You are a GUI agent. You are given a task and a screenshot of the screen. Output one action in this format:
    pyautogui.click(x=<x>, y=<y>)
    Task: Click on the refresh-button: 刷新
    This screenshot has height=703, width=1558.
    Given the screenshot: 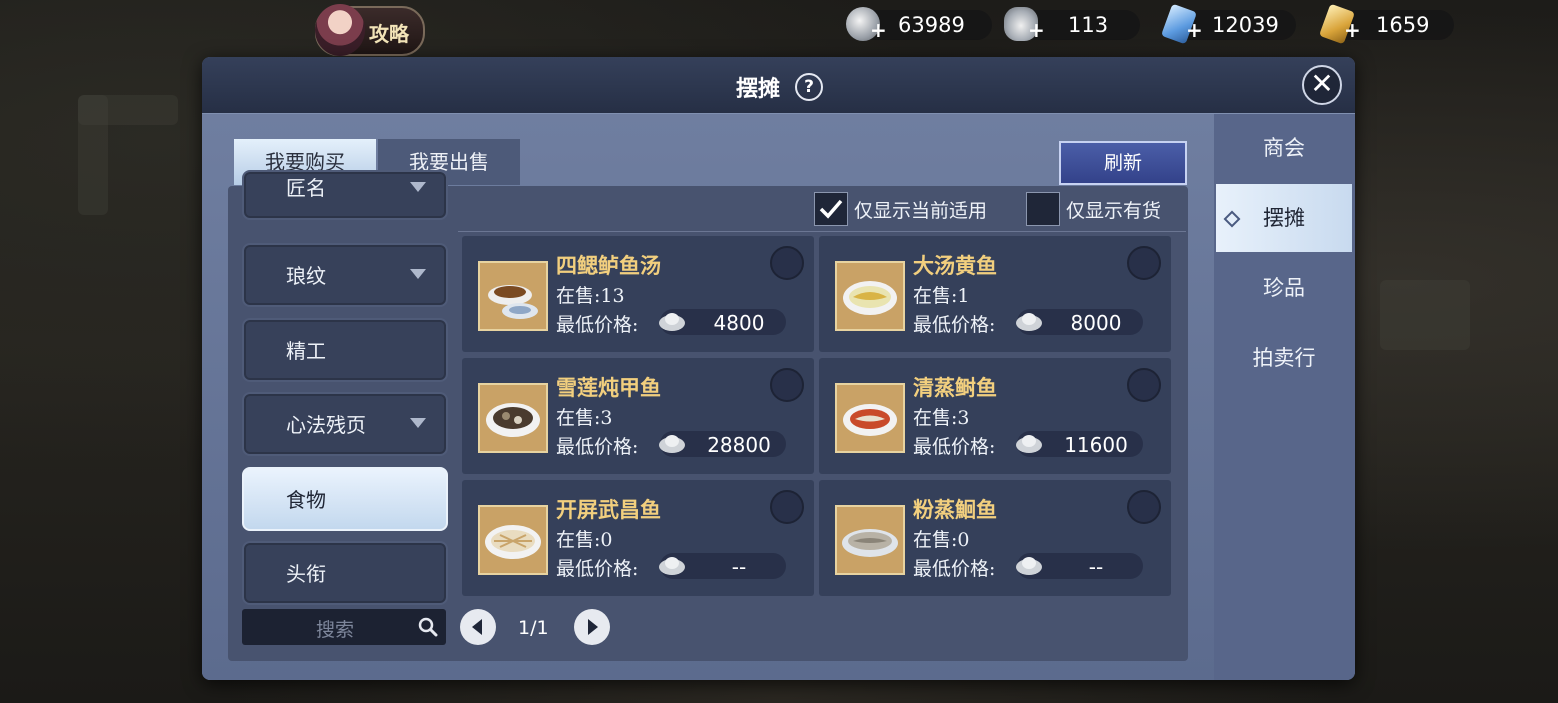 What is the action you would take?
    pyautogui.click(x=1123, y=163)
    